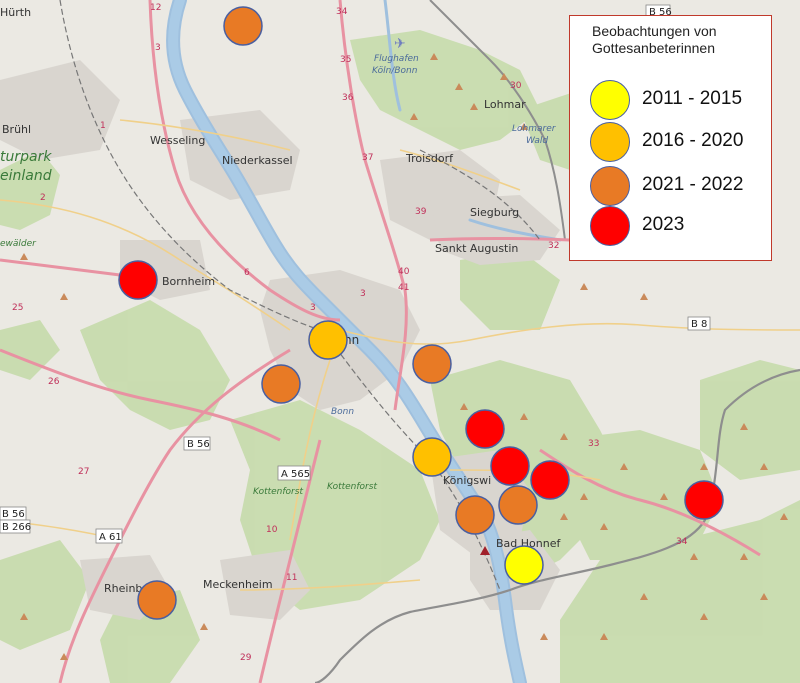 The image size is (800, 683). I want to click on svg-text: 41, so click(403, 288).